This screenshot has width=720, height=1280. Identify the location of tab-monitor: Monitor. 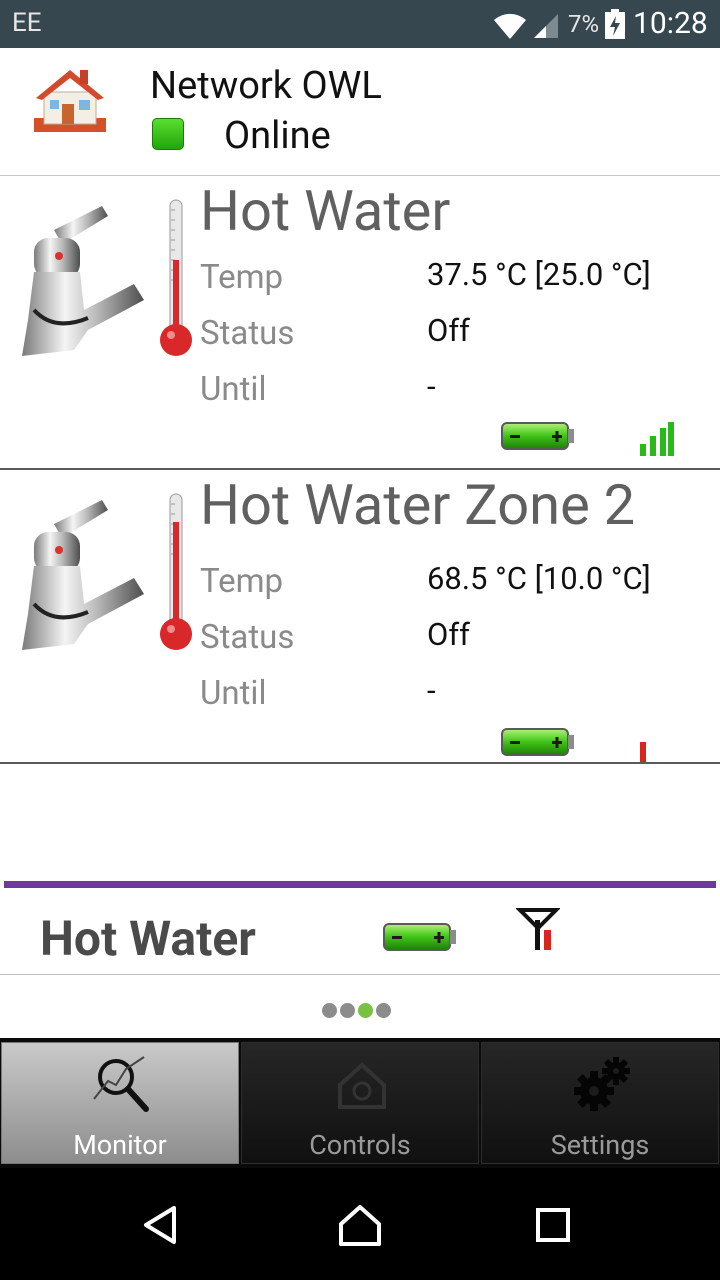
(120, 1103).